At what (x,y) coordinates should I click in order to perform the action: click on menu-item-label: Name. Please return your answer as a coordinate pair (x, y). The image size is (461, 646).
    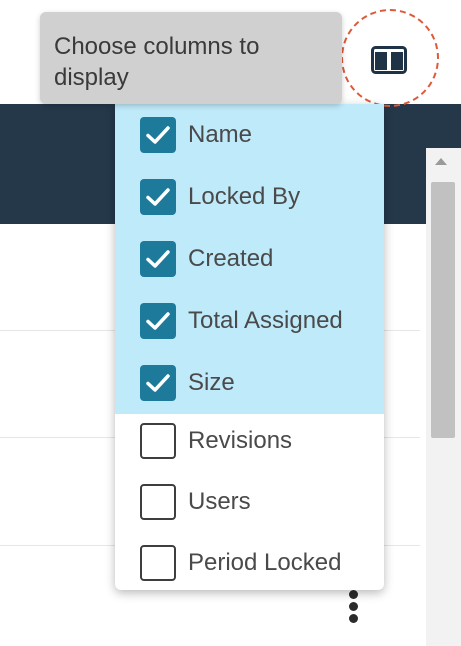
    Looking at the image, I should click on (220, 134).